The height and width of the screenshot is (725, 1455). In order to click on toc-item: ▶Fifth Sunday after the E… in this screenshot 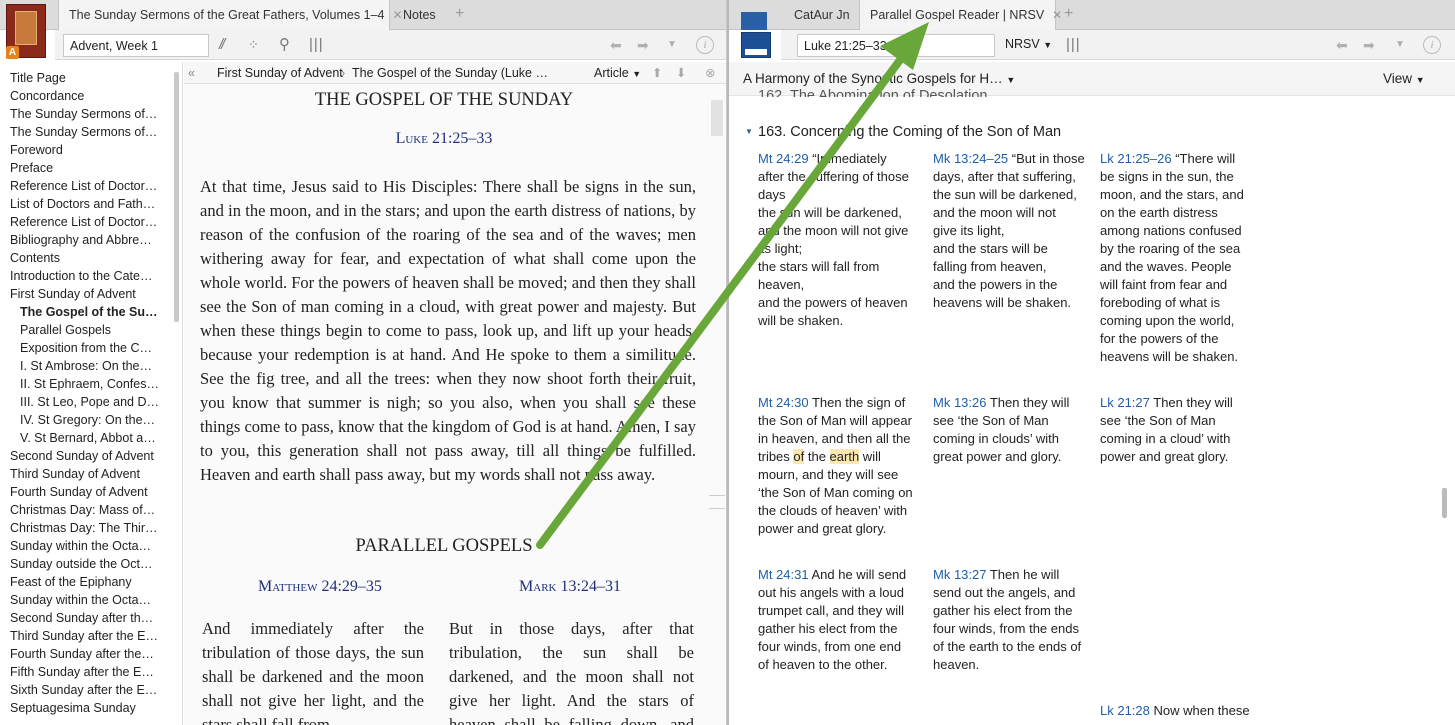, I will do `click(86, 672)`.